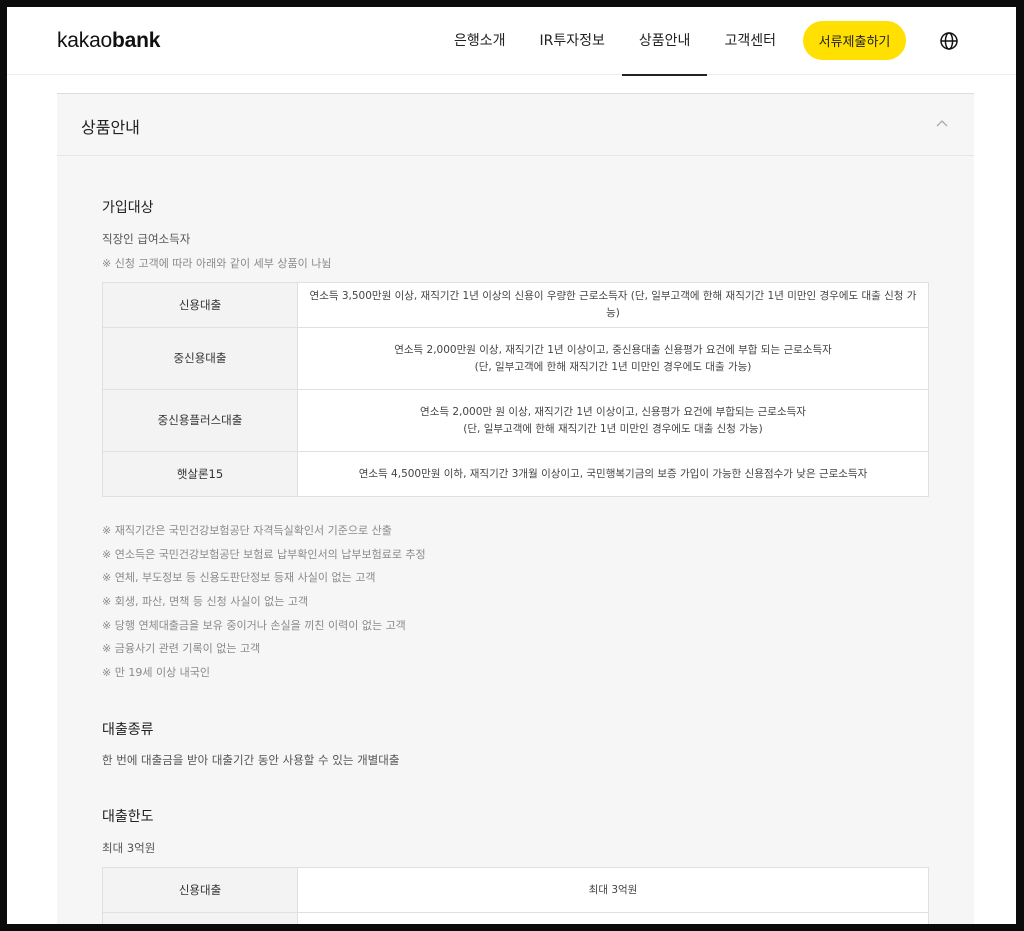 This screenshot has width=1024, height=931. I want to click on limit-value-cell: 최대 3억원, so click(613, 890).